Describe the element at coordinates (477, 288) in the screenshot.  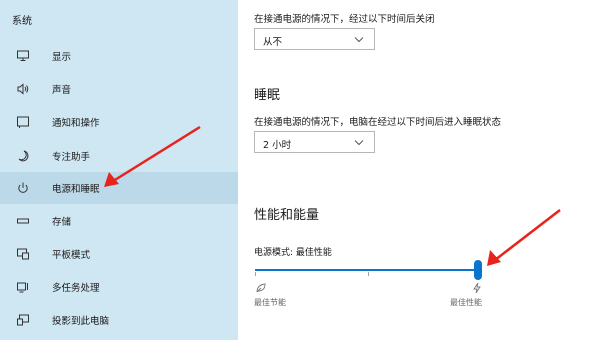
I see `lightning-icon` at that location.